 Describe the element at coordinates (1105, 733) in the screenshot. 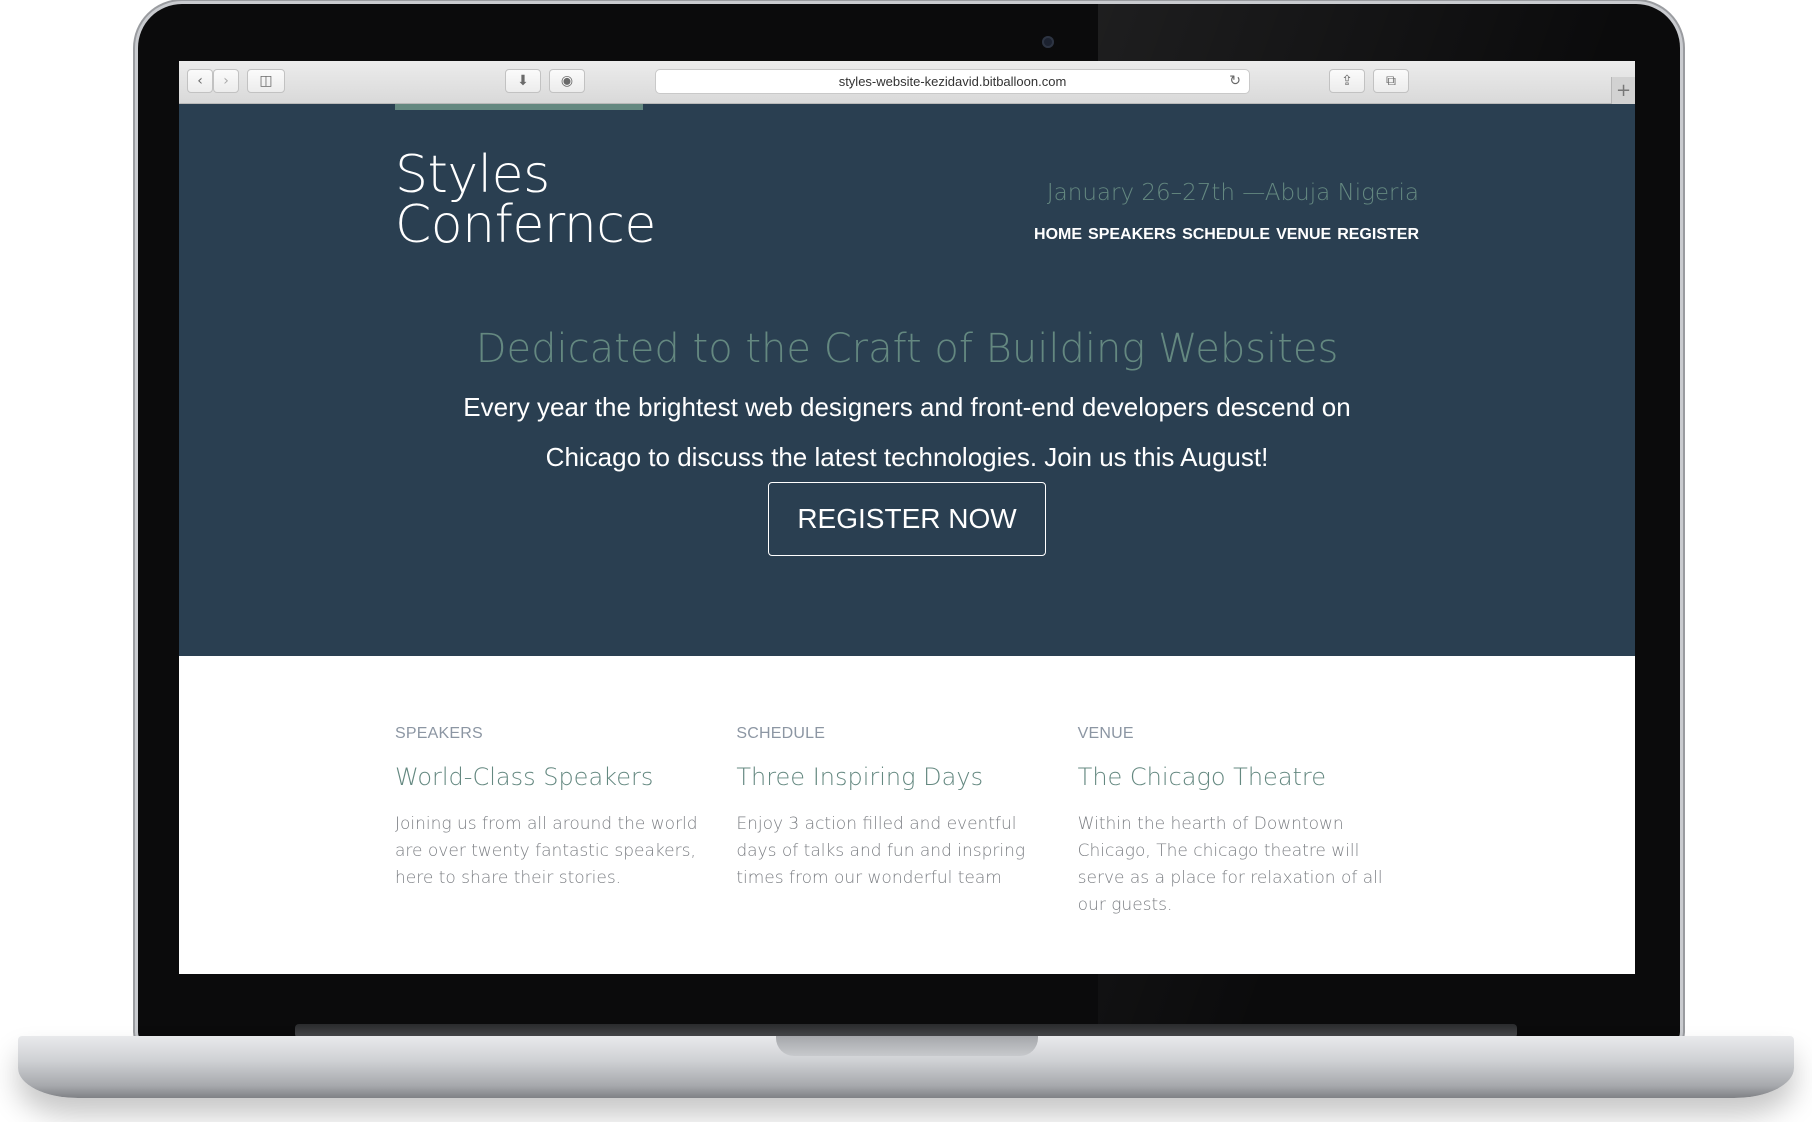

I see `feature-label: VENUE` at that location.